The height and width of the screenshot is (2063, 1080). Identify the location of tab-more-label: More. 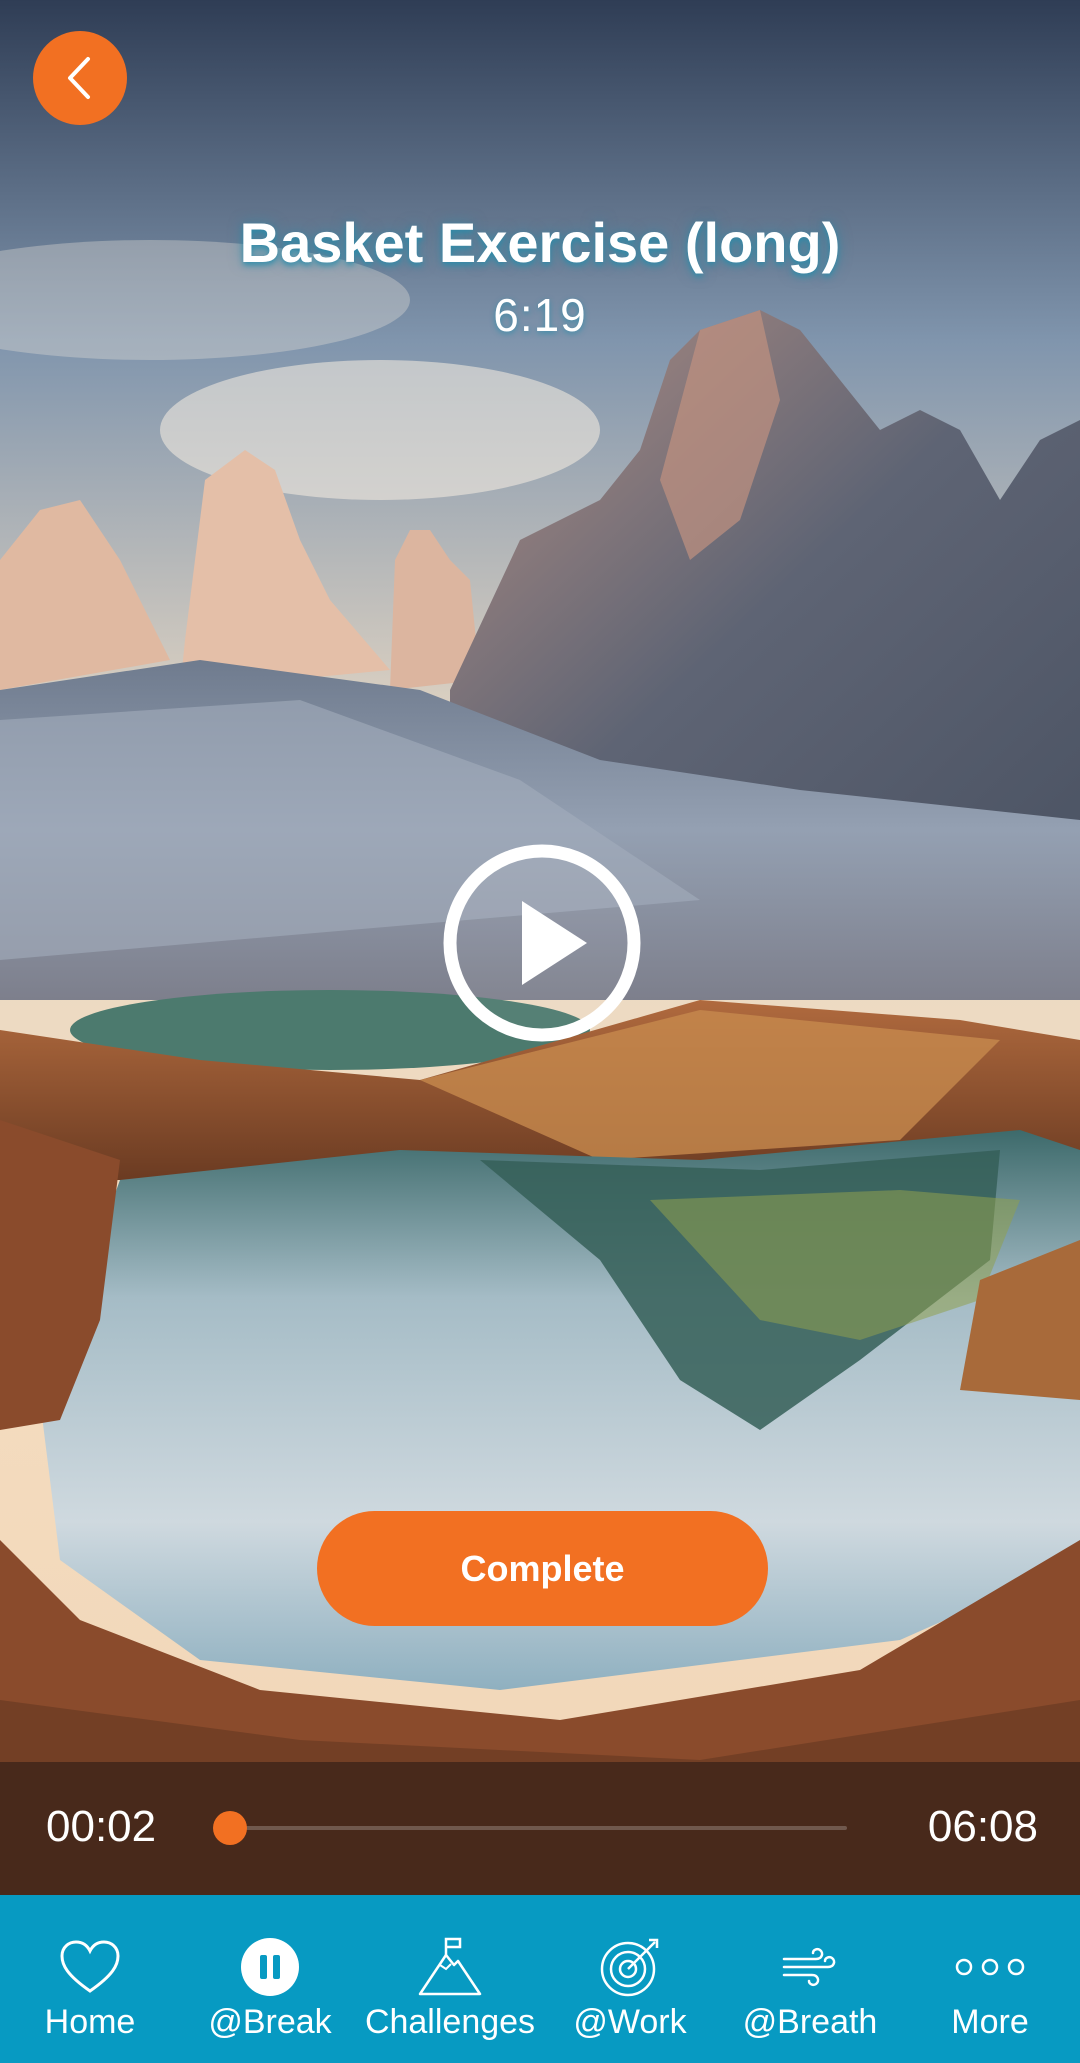
(990, 2022).